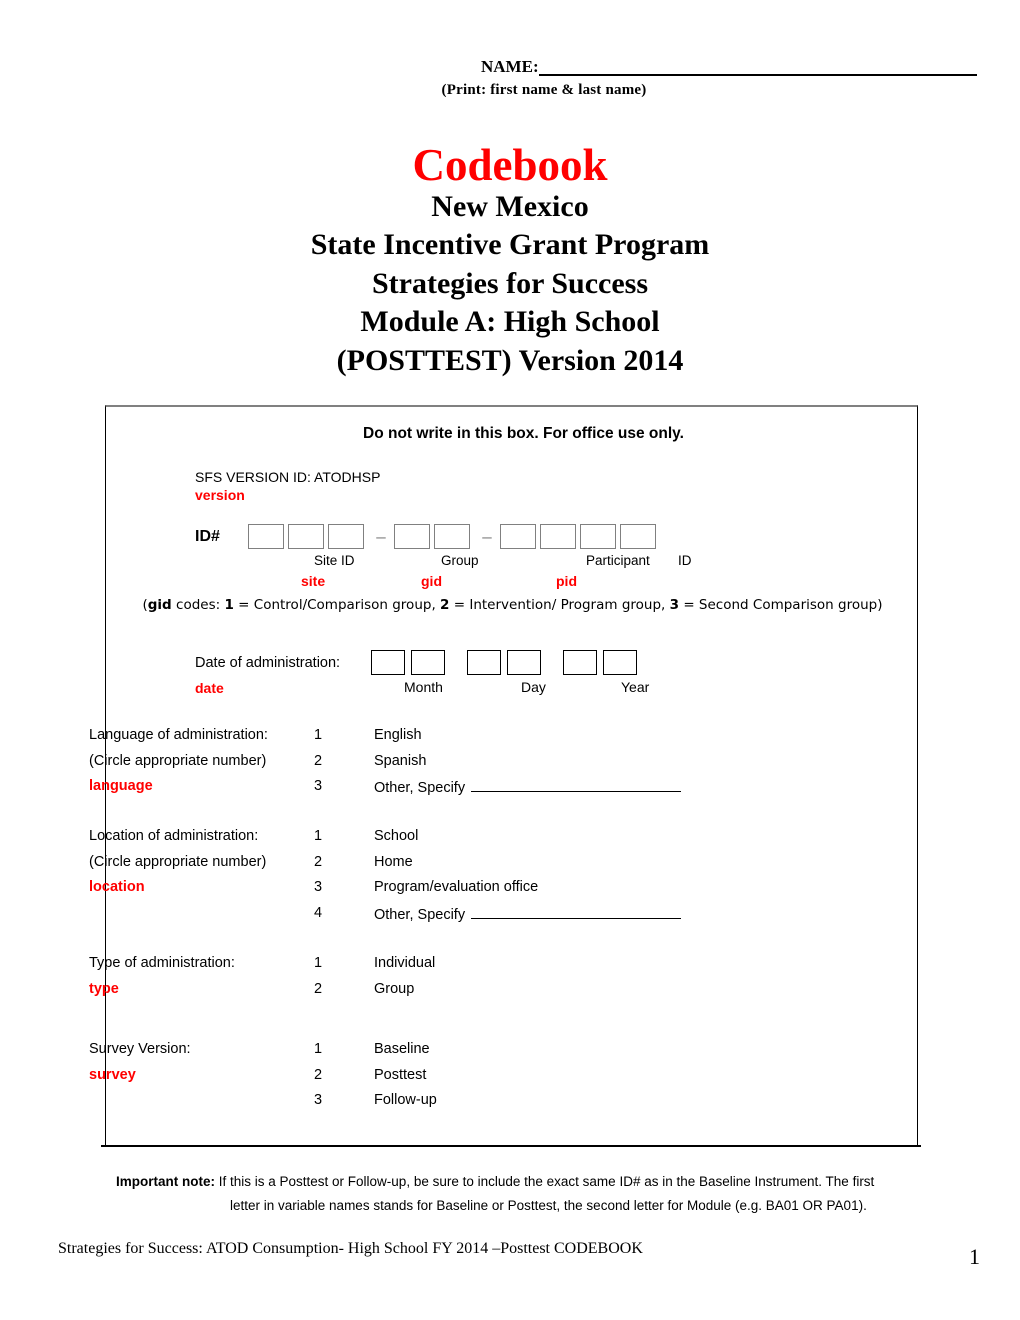 The image size is (1020, 1320). What do you see at coordinates (449, 740) in the screenshot?
I see `language-option-row-1: Language of administration: 1 English` at bounding box center [449, 740].